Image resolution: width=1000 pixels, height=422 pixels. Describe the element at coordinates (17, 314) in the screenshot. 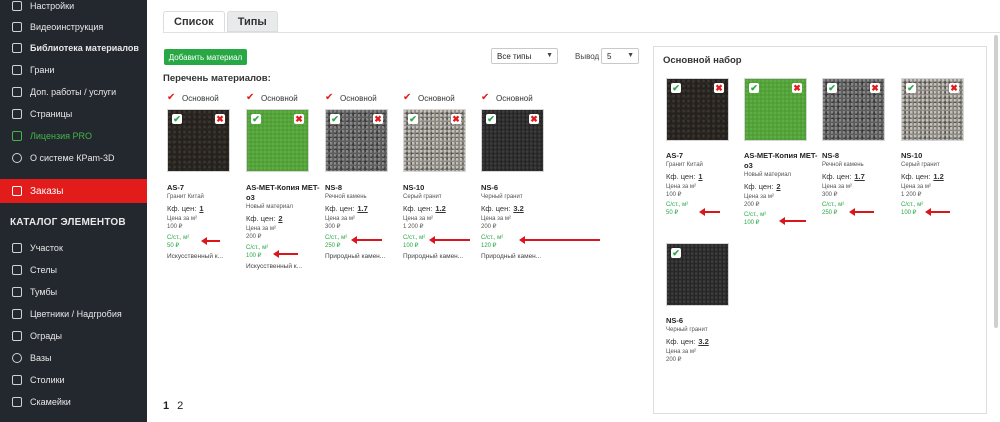

I see `flowerbed-icon` at that location.